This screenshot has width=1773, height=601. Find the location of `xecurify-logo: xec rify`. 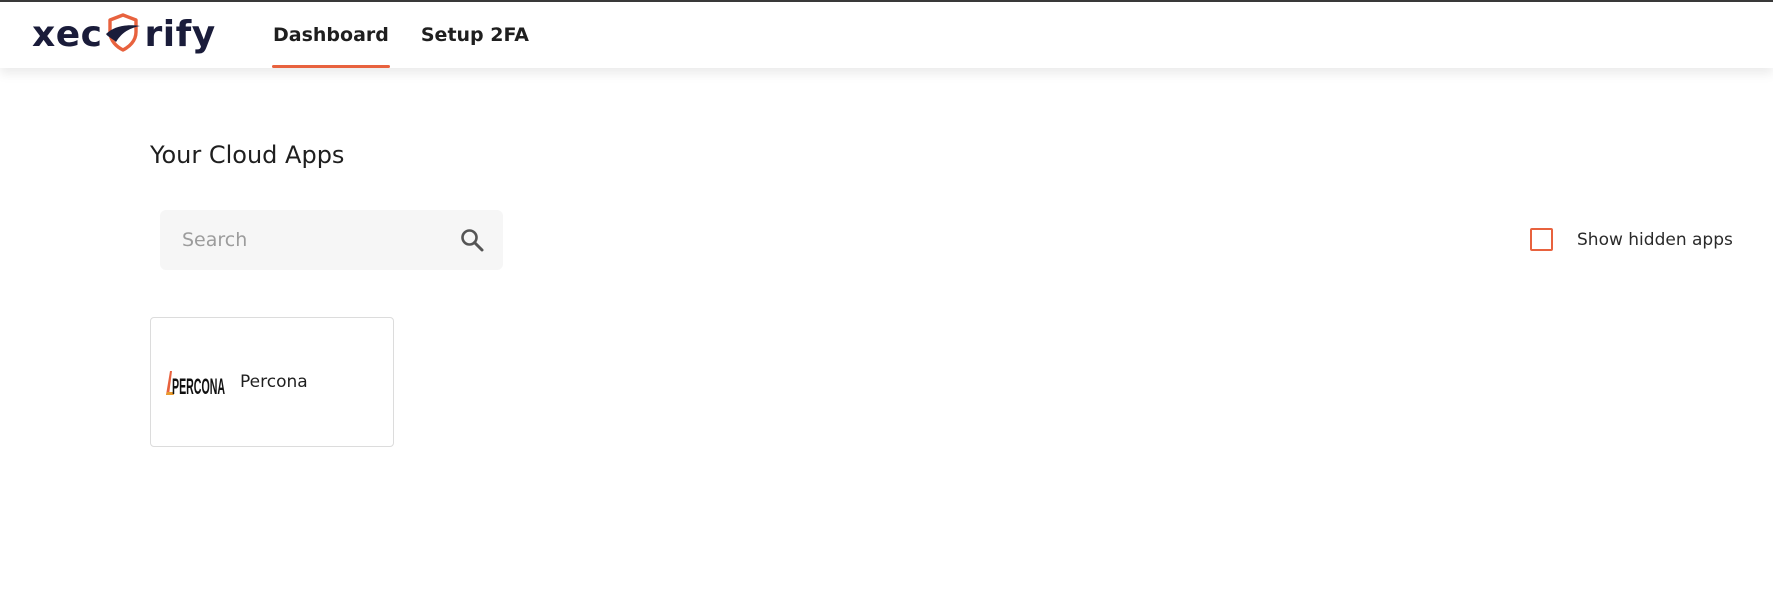

xecurify-logo: xec rify is located at coordinates (124, 34).